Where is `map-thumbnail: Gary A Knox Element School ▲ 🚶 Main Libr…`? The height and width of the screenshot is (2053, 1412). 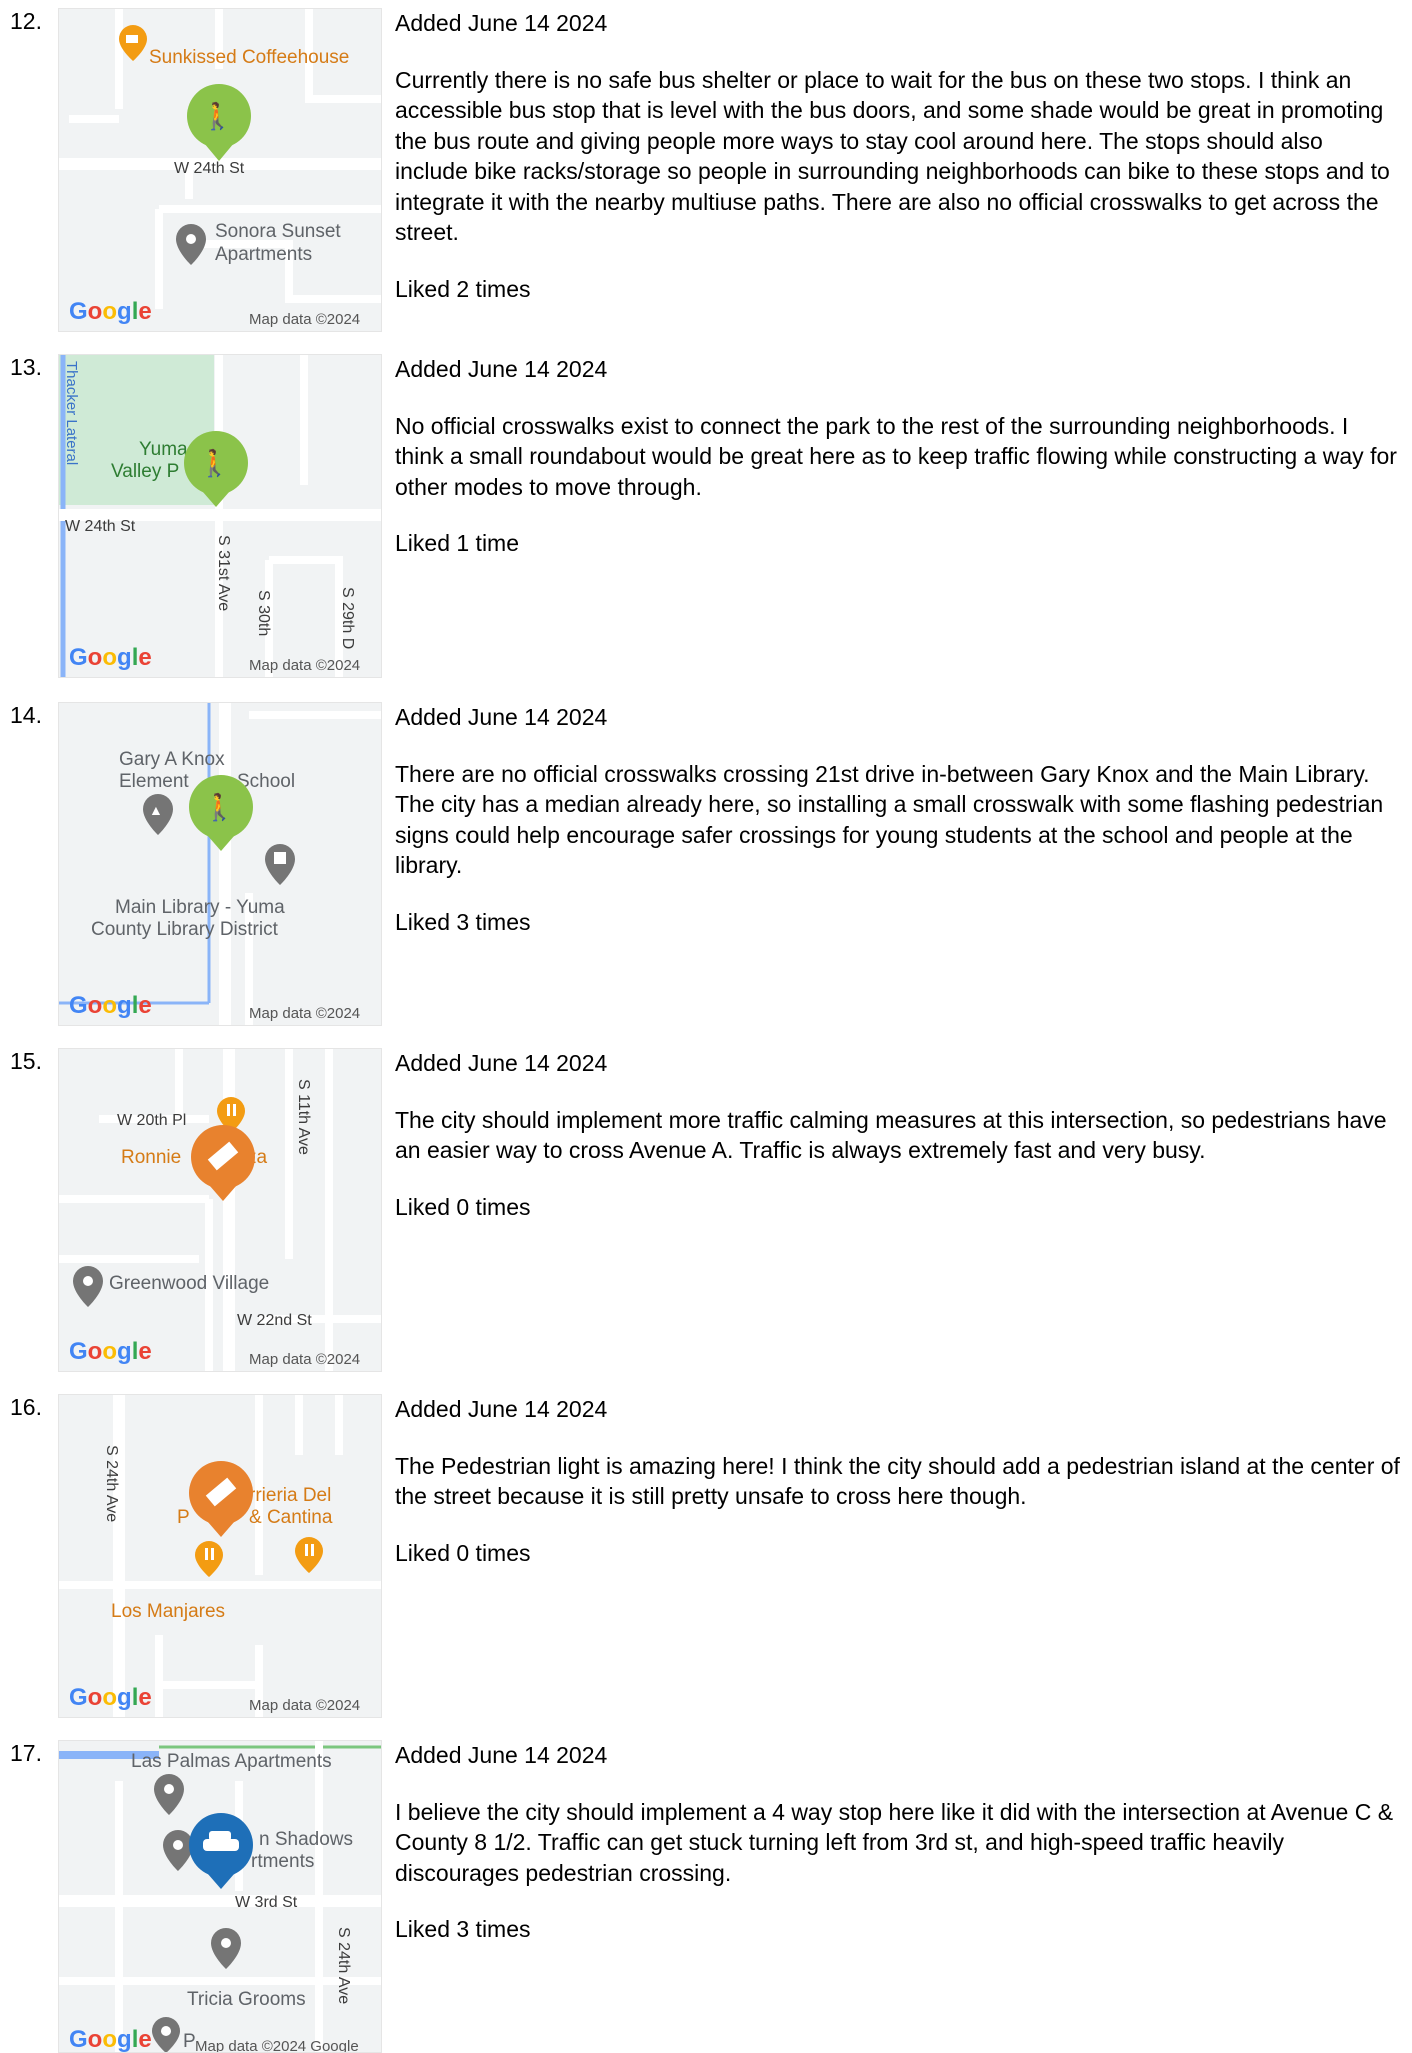
map-thumbnail: Gary A Knox Element School ▲ 🚶 Main Libr… is located at coordinates (220, 864).